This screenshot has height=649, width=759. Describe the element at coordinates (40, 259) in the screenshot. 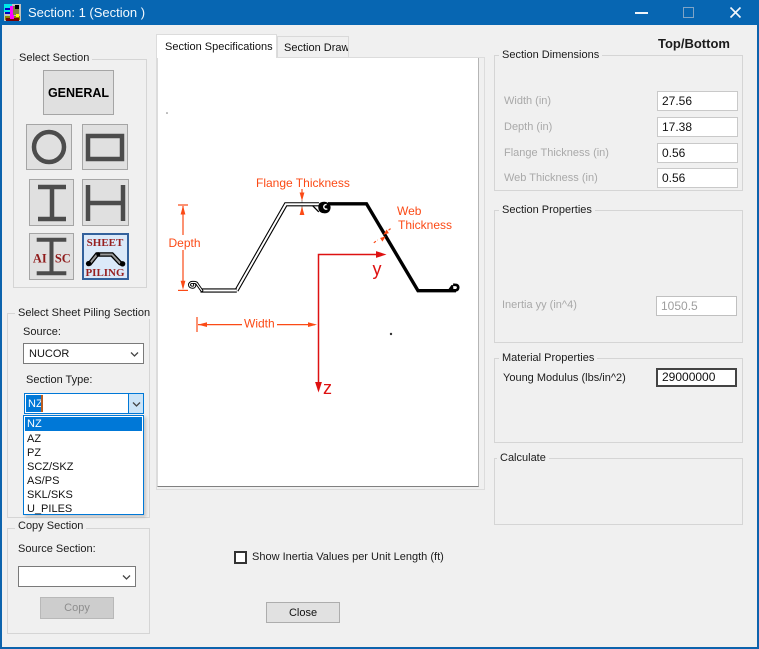

I see `svg-text: AI` at that location.